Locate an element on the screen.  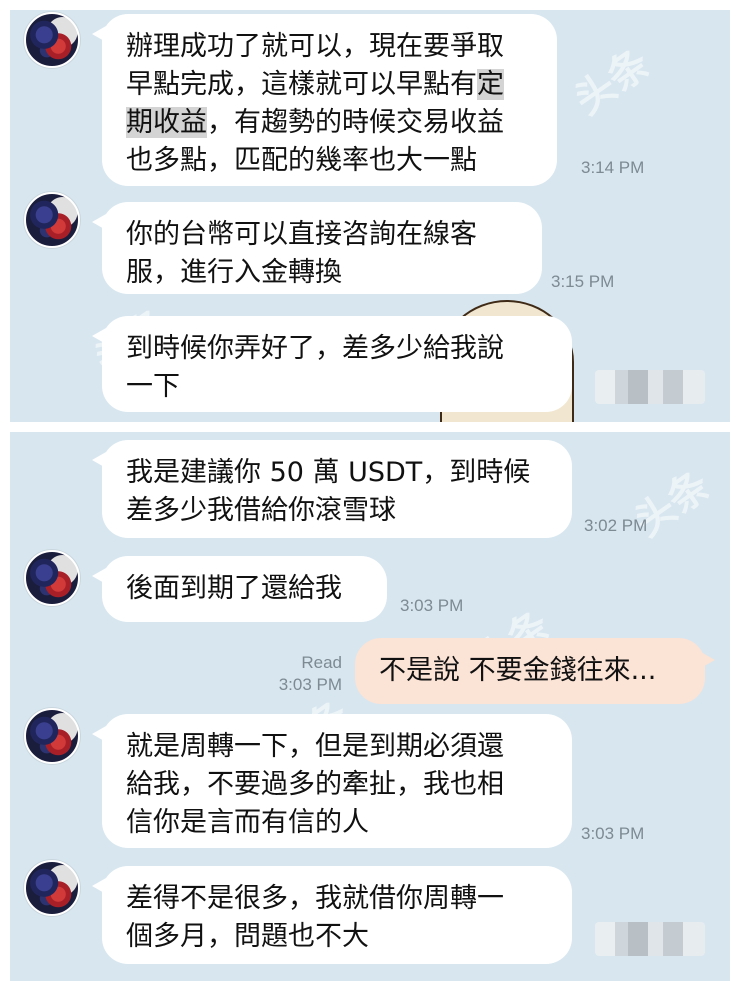
message-bubble: 就是周轉一下，但是到期必須還 給我，不要過多的牽扯，我也相 信你是言而有信的人 is located at coordinates (332, 781).